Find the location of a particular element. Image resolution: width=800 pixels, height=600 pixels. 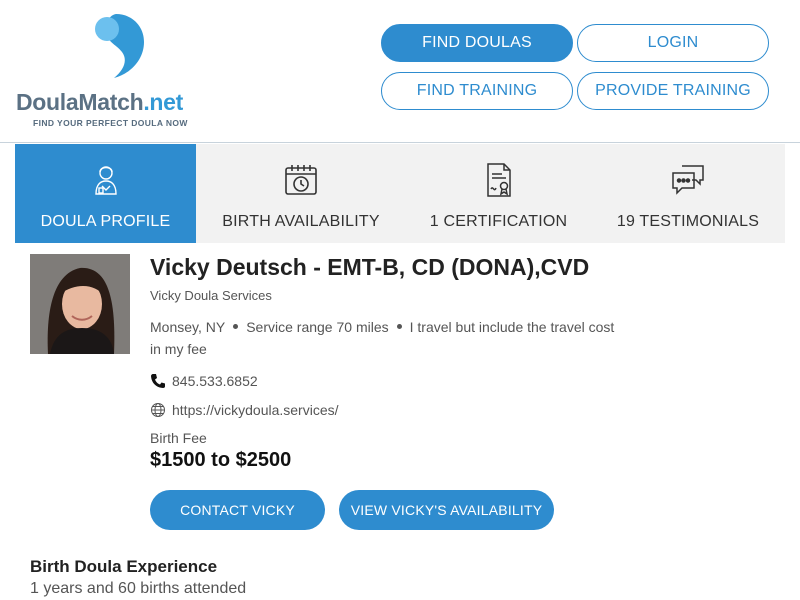

doula-photo is located at coordinates (80, 304).